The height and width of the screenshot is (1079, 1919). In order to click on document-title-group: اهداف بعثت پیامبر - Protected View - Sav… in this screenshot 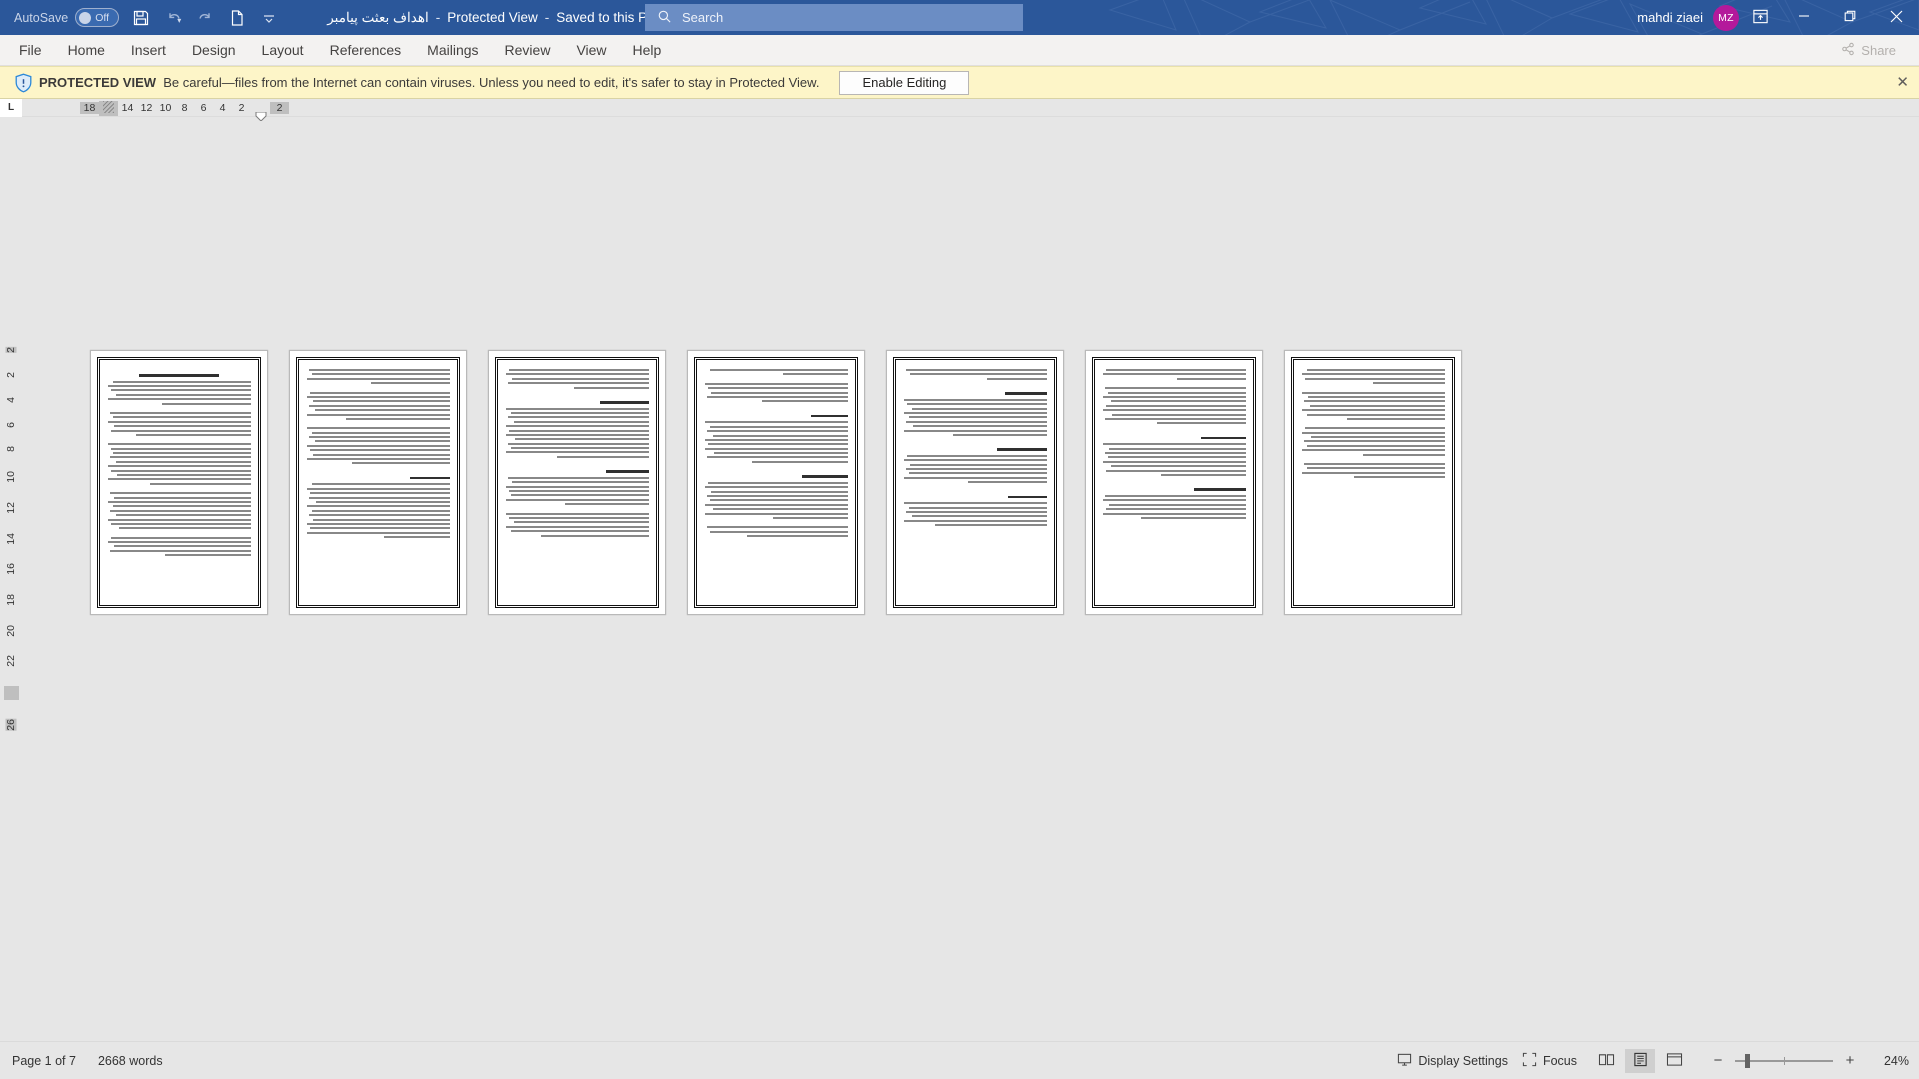, I will do `click(501, 18)`.